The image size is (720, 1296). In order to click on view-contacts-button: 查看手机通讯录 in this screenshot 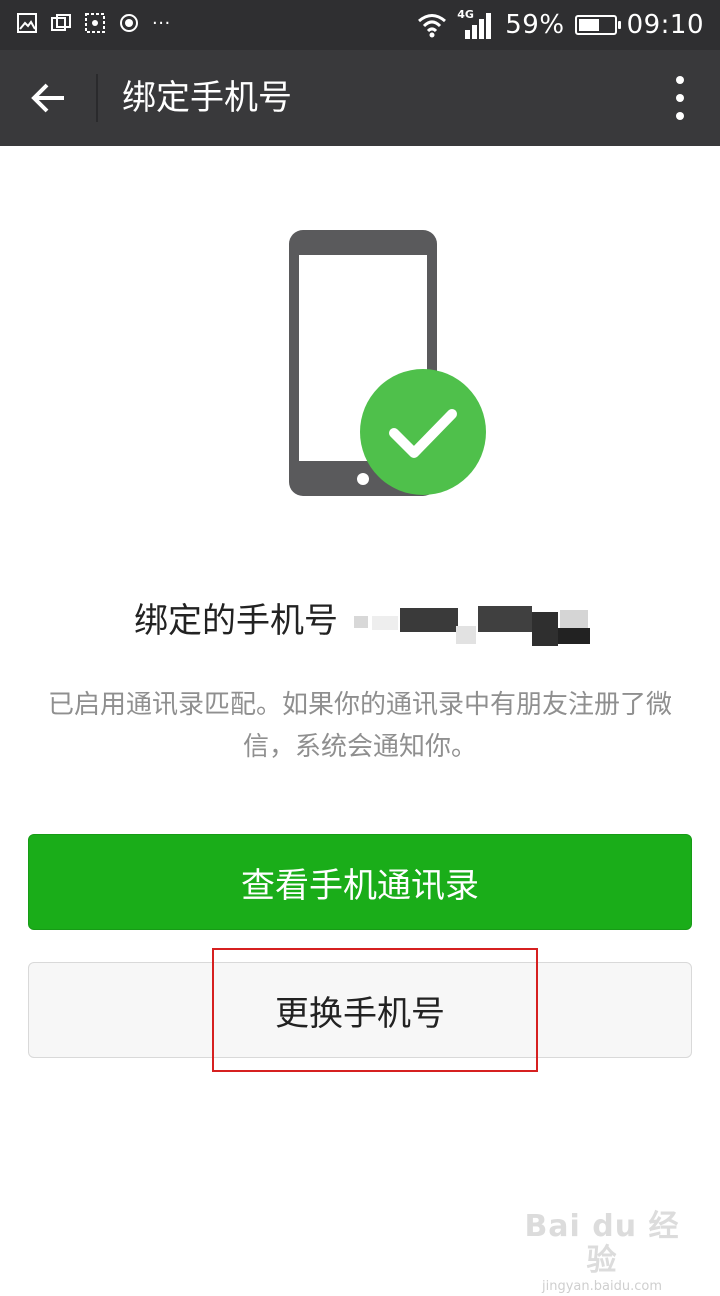, I will do `click(360, 882)`.